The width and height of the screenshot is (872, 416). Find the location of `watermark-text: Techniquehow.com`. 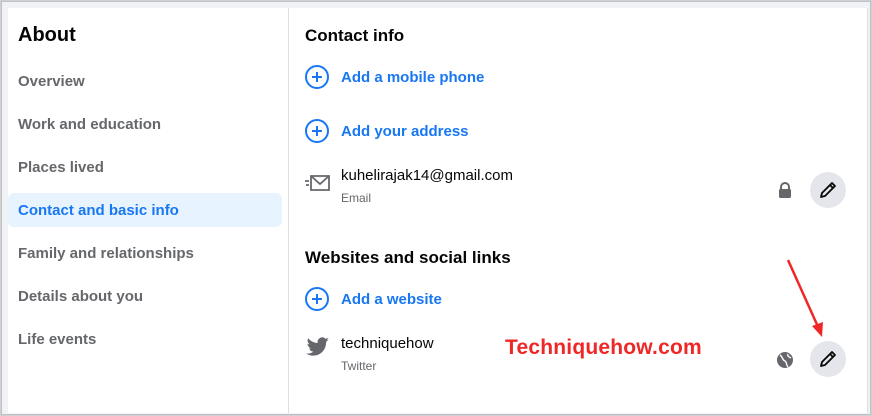

watermark-text: Techniquehow.com is located at coordinates (603, 347).